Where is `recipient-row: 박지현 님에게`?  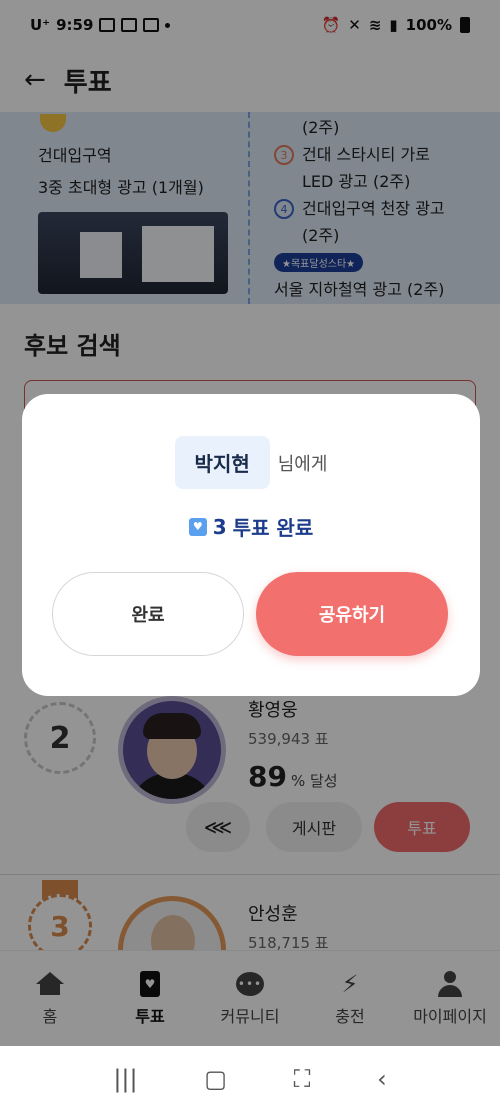 recipient-row: 박지현 님에게 is located at coordinates (251, 462).